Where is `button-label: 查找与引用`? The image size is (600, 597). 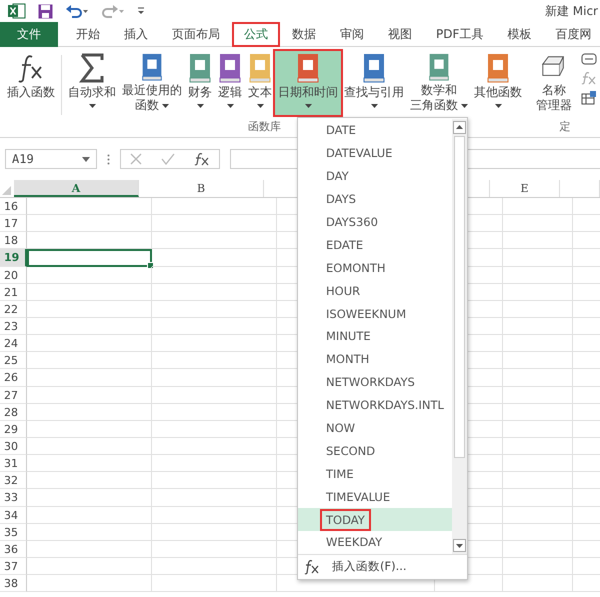 button-label: 查找与引用 is located at coordinates (374, 92).